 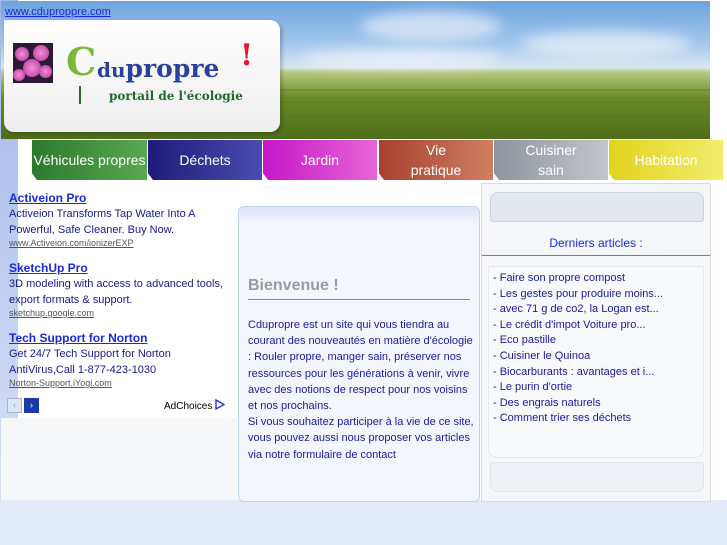 I want to click on nav-label: Véhicules propres, so click(x=89, y=160).